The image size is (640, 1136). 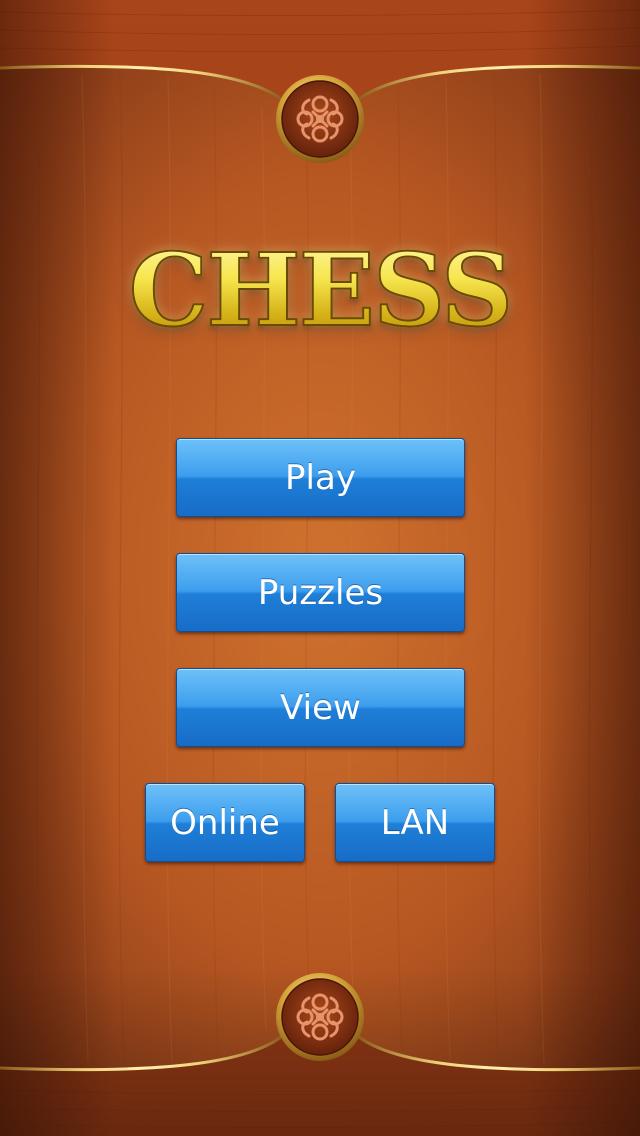 I want to click on puzzles-button: Puzzles, so click(x=320, y=592).